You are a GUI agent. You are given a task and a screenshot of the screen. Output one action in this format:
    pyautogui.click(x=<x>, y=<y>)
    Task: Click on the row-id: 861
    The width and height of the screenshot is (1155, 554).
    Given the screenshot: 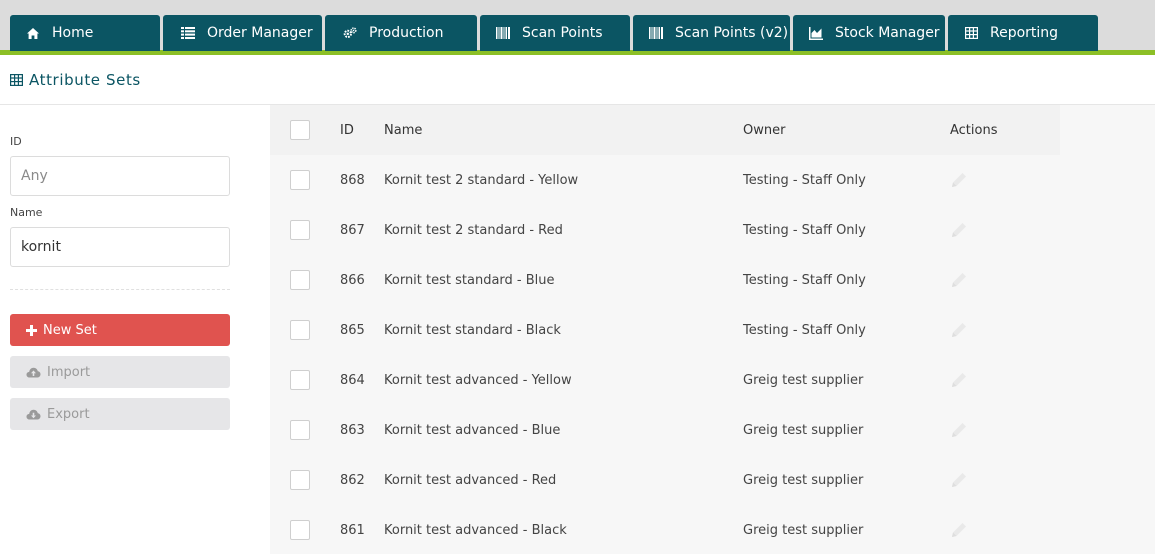 What is the action you would take?
    pyautogui.click(x=352, y=530)
    